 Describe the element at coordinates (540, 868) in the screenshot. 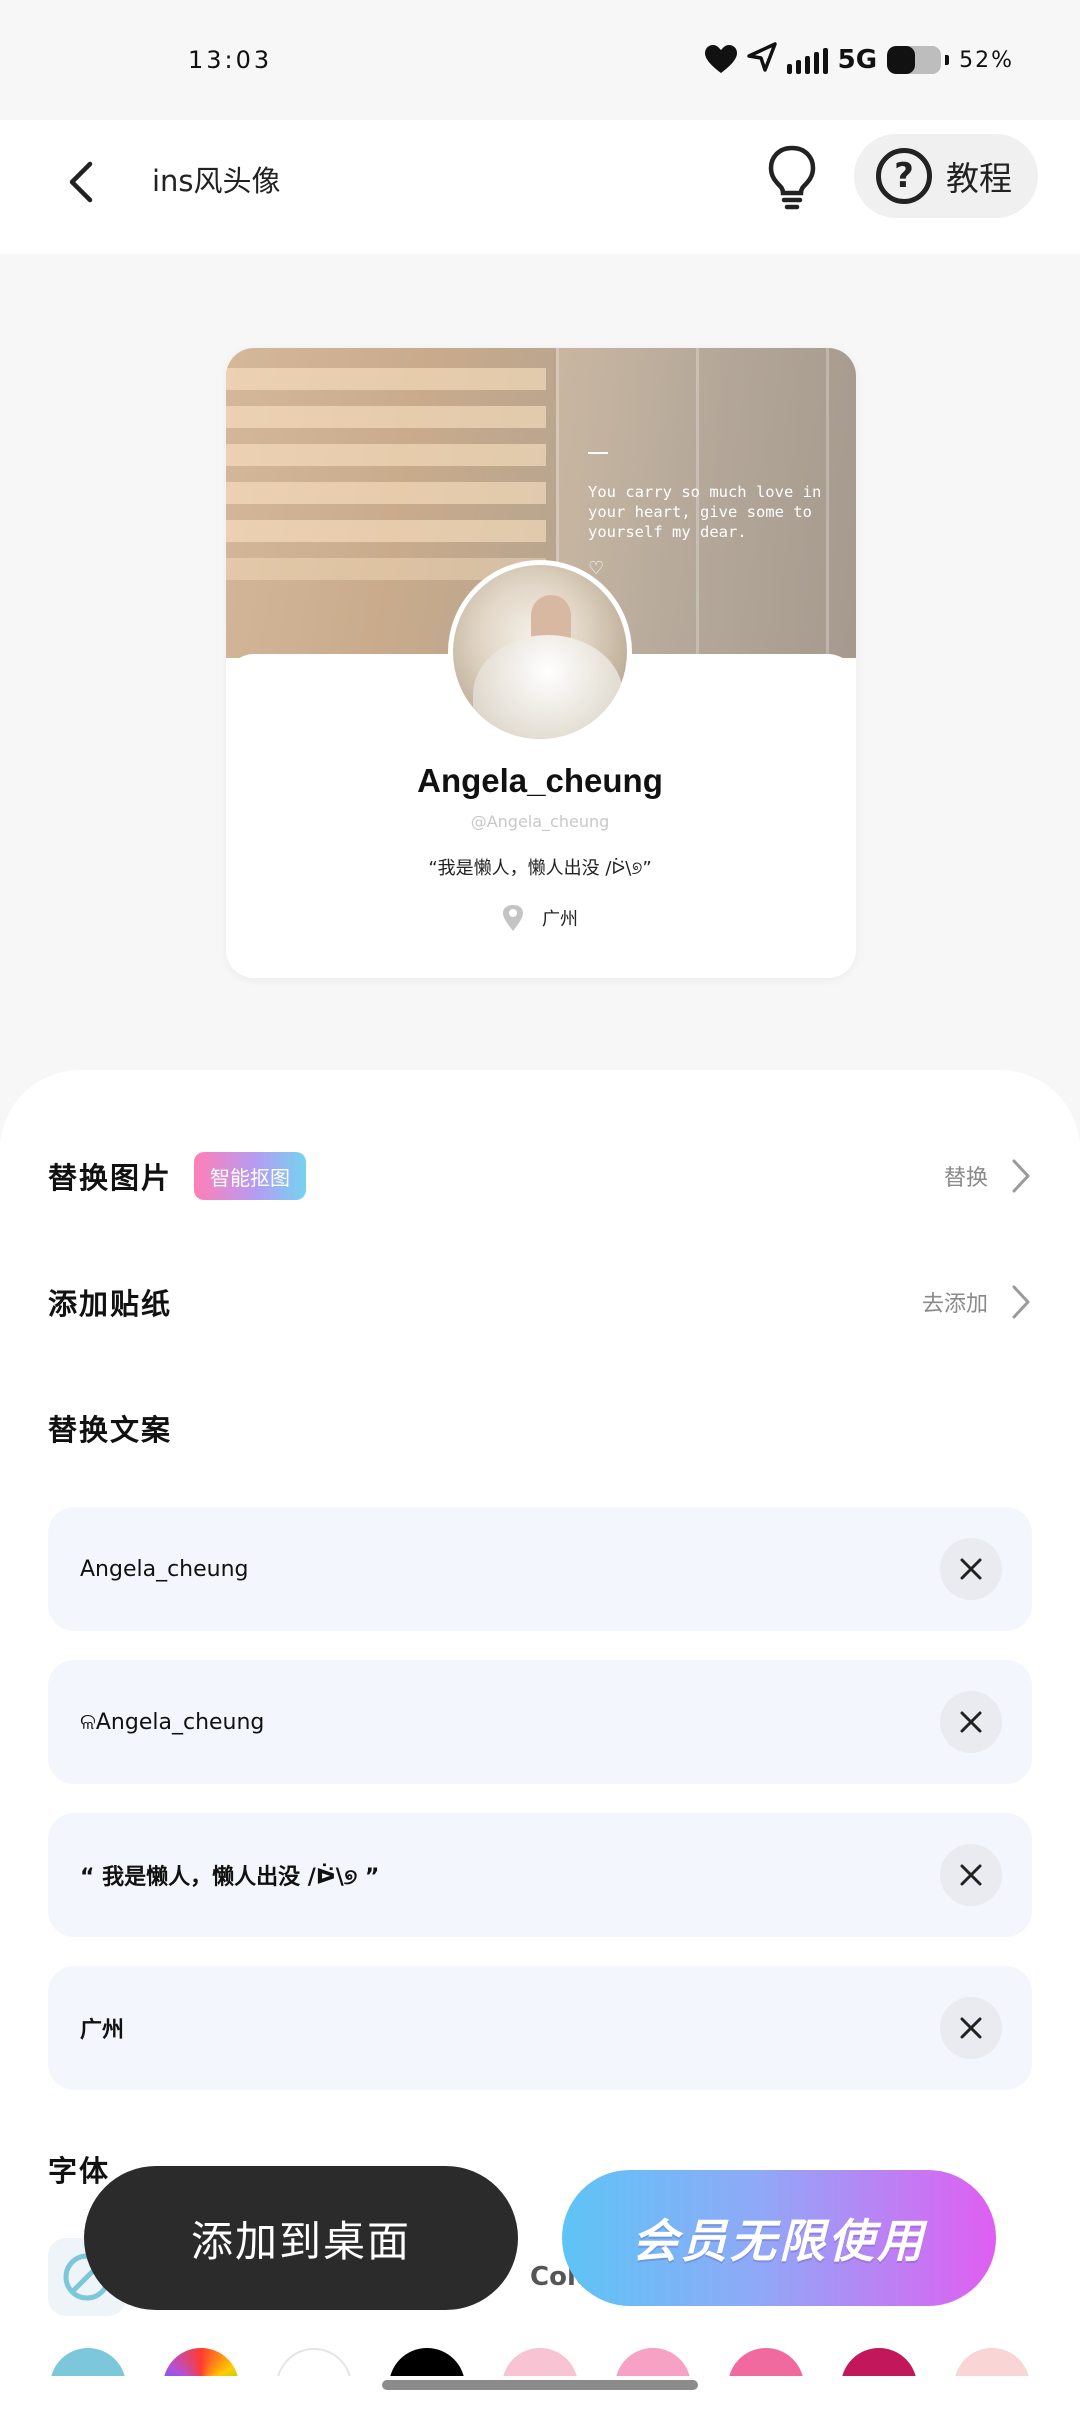

I see `profile-bio: “我是懒人，懒人出没 /ᐖ\୭”` at that location.